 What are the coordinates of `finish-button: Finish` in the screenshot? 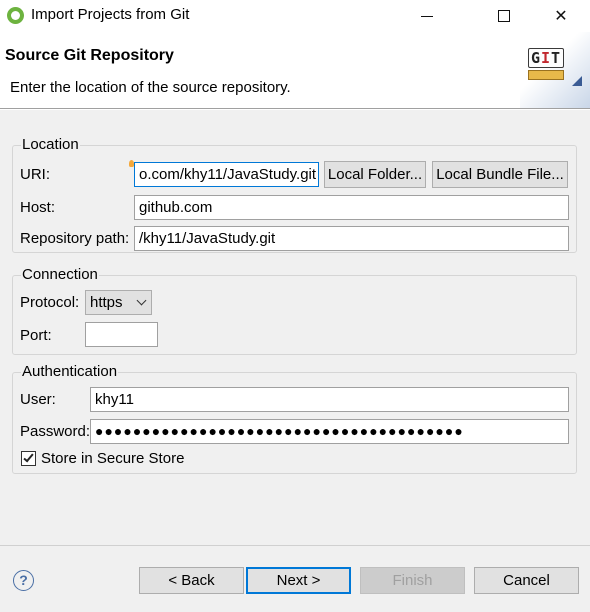 It's located at (412, 580).